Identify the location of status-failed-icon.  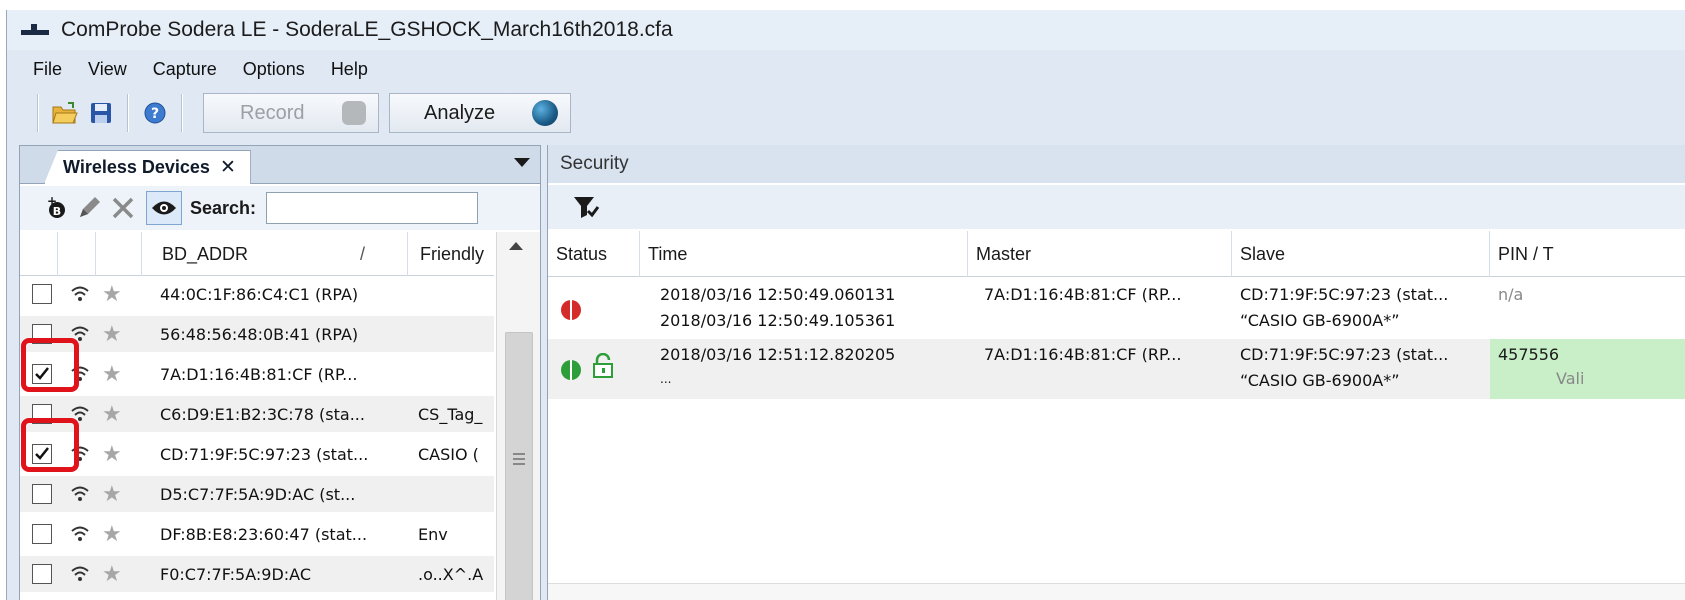
(571, 310).